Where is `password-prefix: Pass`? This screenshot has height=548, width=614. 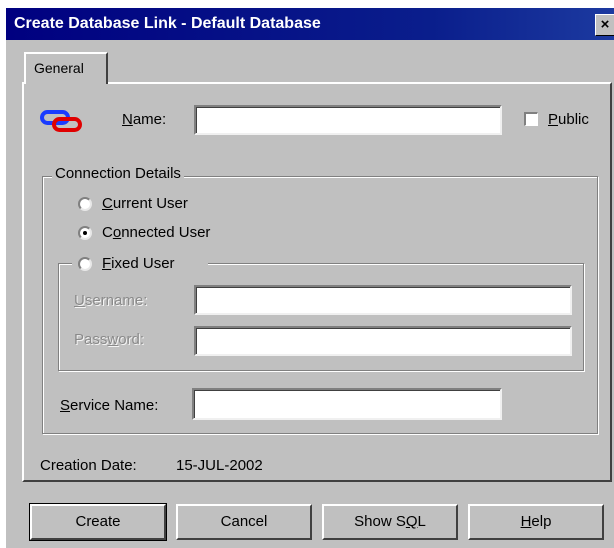 password-prefix: Pass is located at coordinates (91, 339).